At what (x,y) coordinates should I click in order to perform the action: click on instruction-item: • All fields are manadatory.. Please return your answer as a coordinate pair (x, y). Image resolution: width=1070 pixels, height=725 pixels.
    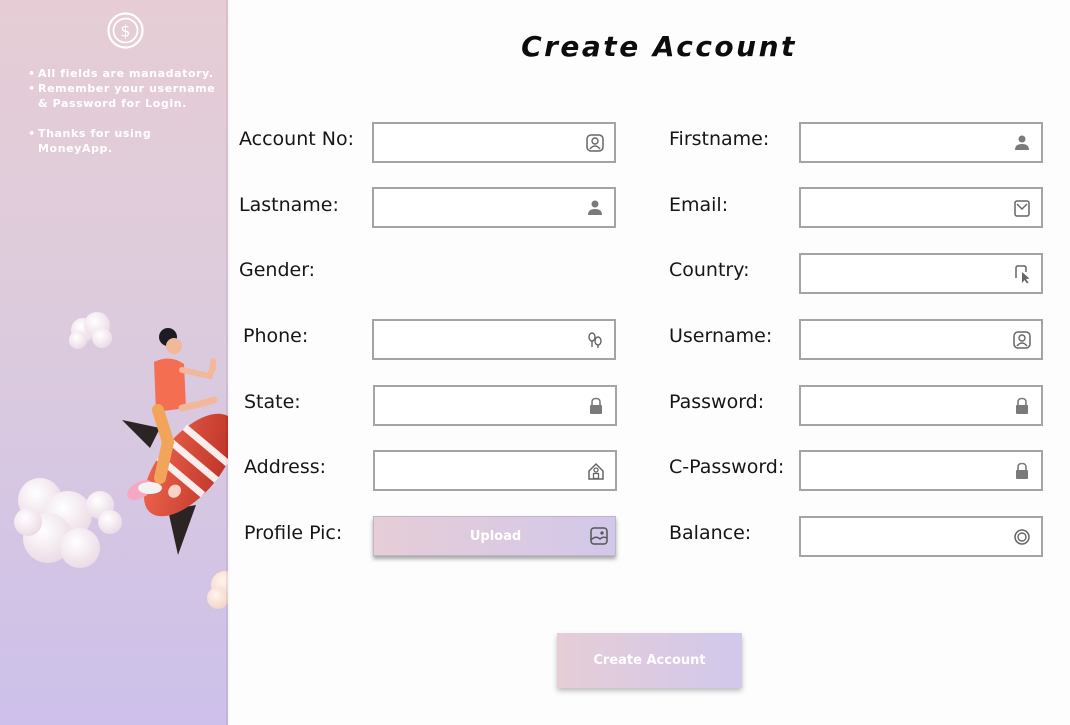
    Looking at the image, I should click on (121, 73).